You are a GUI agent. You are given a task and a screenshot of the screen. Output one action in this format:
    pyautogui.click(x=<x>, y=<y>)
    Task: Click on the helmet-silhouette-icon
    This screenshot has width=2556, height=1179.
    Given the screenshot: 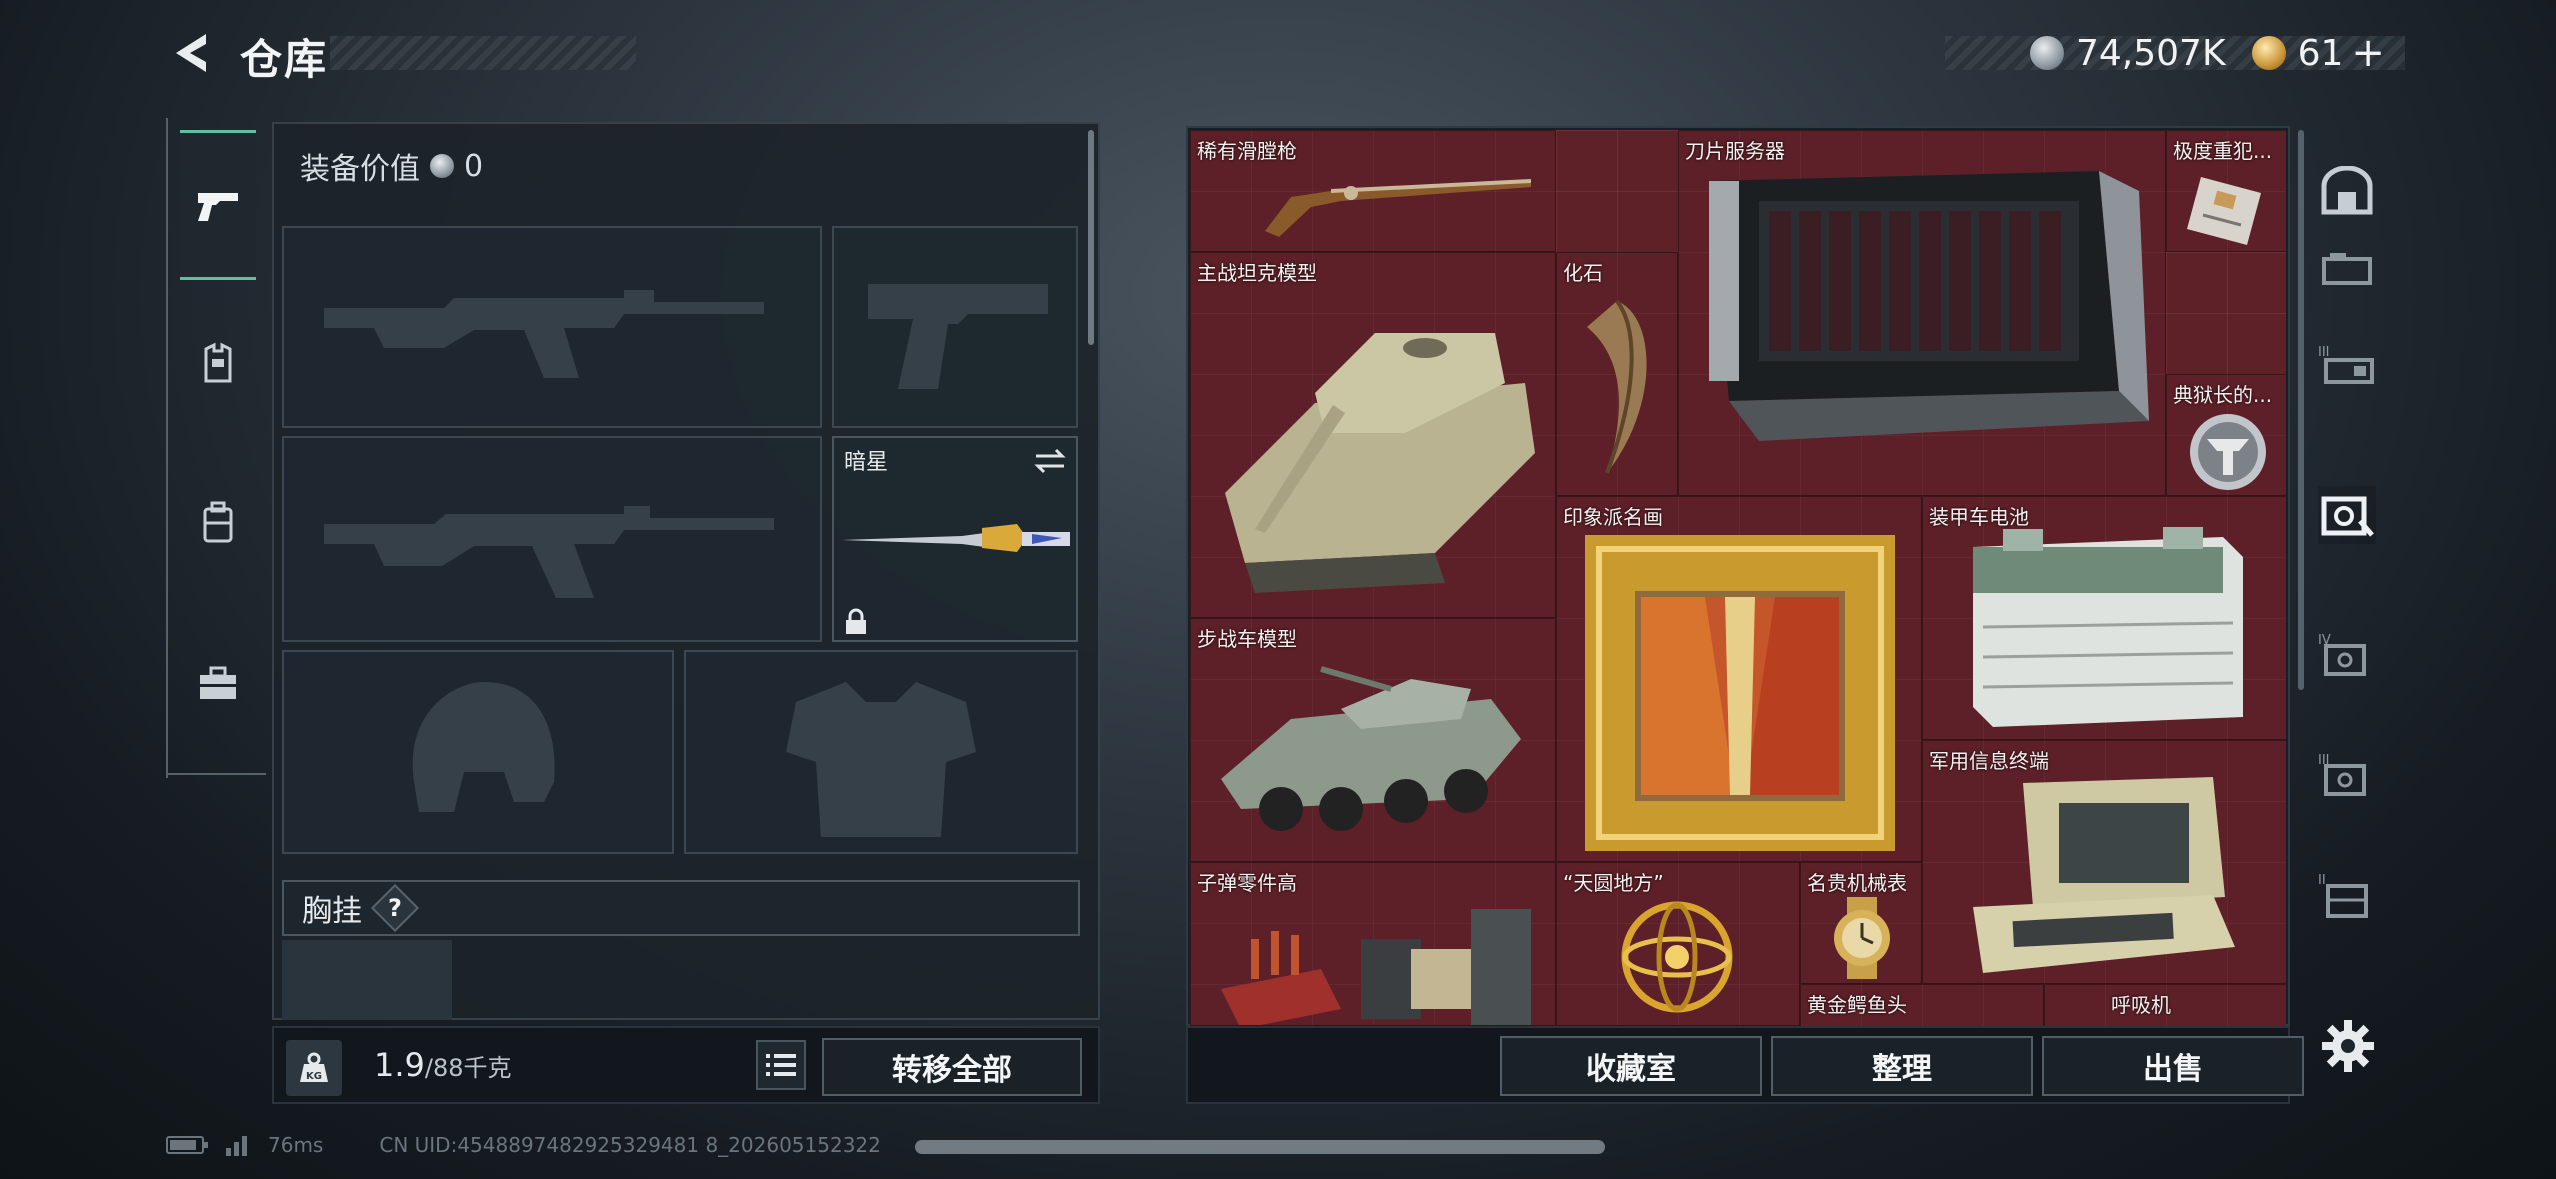 What is the action you would take?
    pyautogui.click(x=483, y=747)
    